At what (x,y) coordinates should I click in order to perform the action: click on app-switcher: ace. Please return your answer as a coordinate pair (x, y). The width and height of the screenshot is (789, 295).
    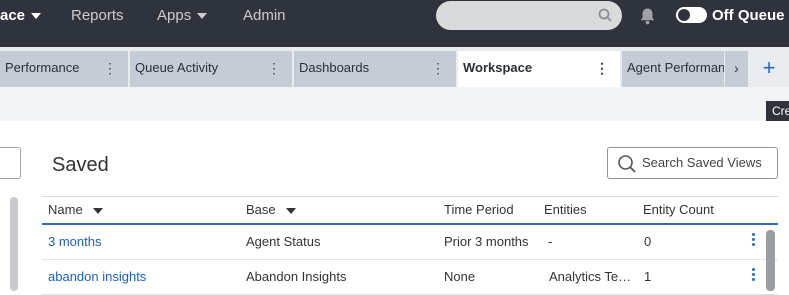
    Looking at the image, I should click on (21, 15).